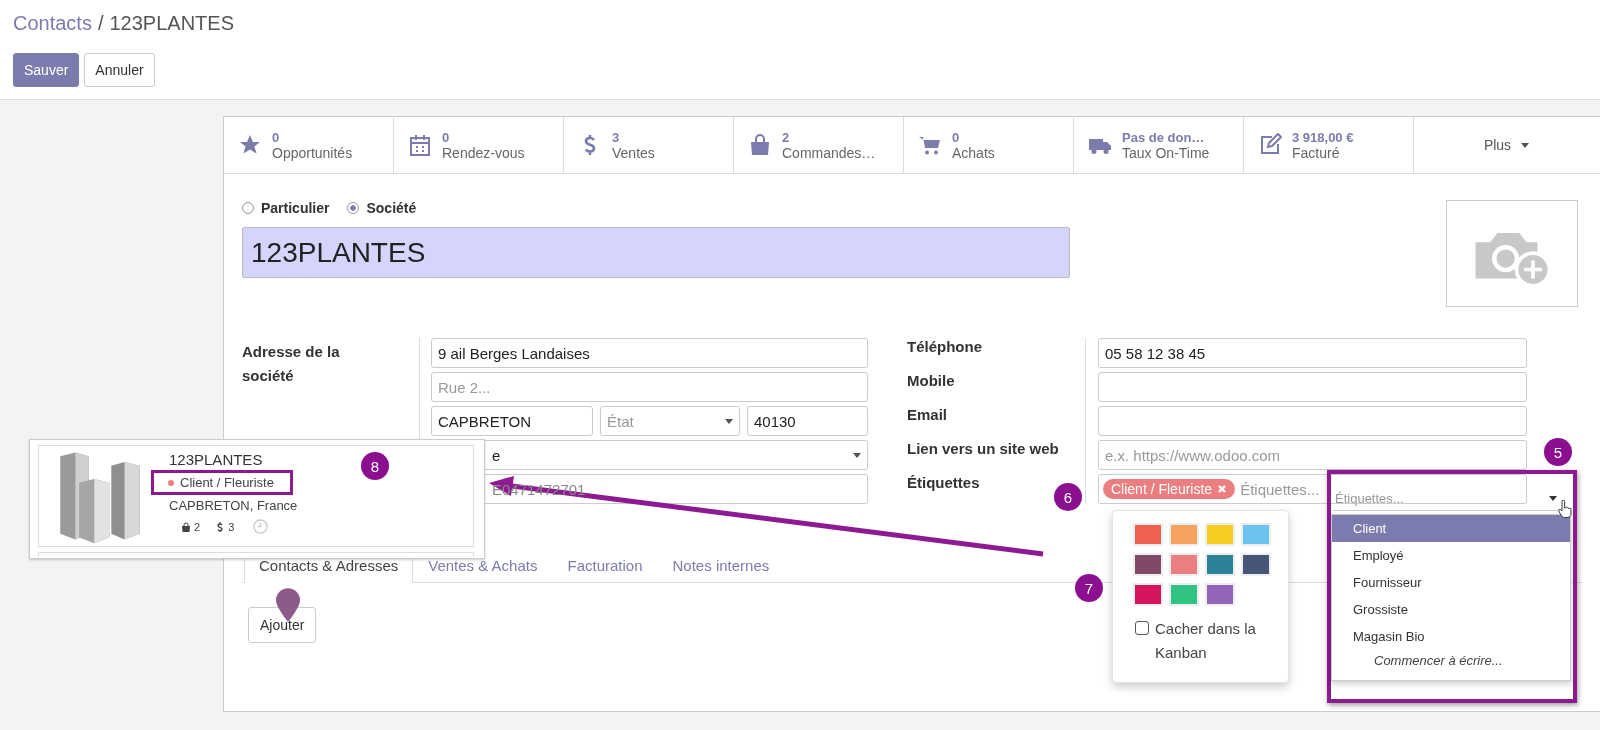 This screenshot has height=730, width=1600. What do you see at coordinates (119, 70) in the screenshot?
I see `cancel-button: Annuler` at bounding box center [119, 70].